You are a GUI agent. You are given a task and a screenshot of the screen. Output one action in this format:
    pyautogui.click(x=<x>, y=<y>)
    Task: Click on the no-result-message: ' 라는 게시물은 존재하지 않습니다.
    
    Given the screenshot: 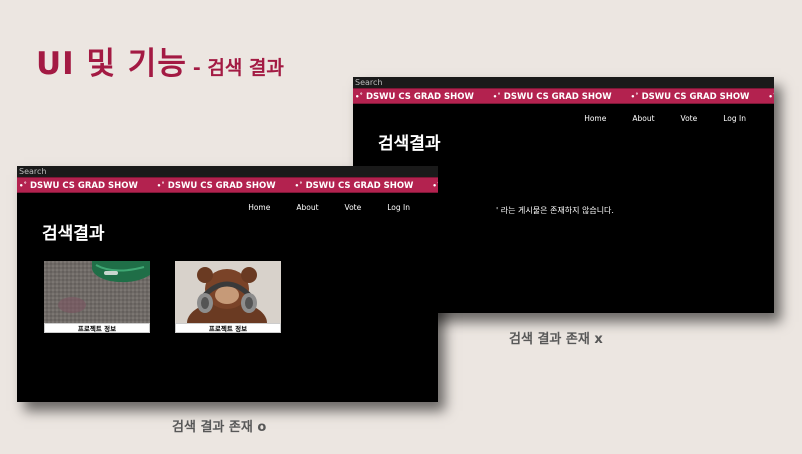 What is the action you would take?
    pyautogui.click(x=555, y=210)
    